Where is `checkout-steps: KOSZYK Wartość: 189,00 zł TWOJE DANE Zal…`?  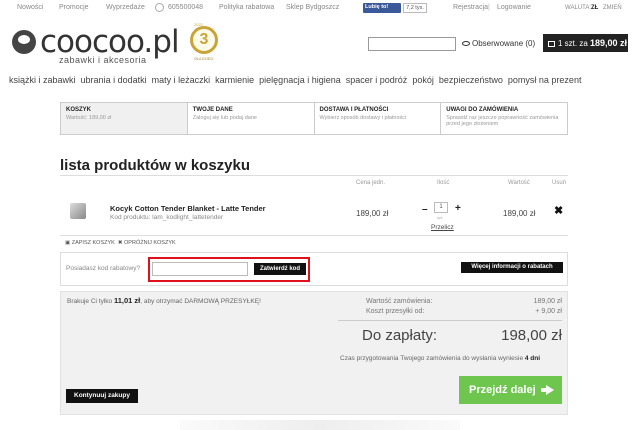
checkout-steps: KOSZYK Wartość: 189,00 zł TWOJE DANE Zal… is located at coordinates (314, 118).